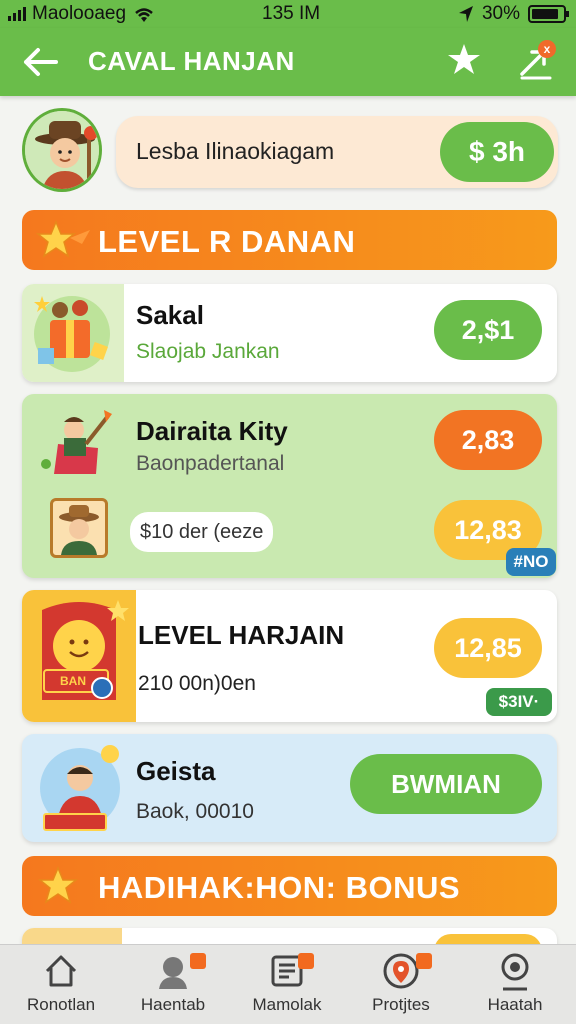 Image resolution: width=576 pixels, height=1024 pixels. I want to click on boy-character-icon, so click(80, 788).